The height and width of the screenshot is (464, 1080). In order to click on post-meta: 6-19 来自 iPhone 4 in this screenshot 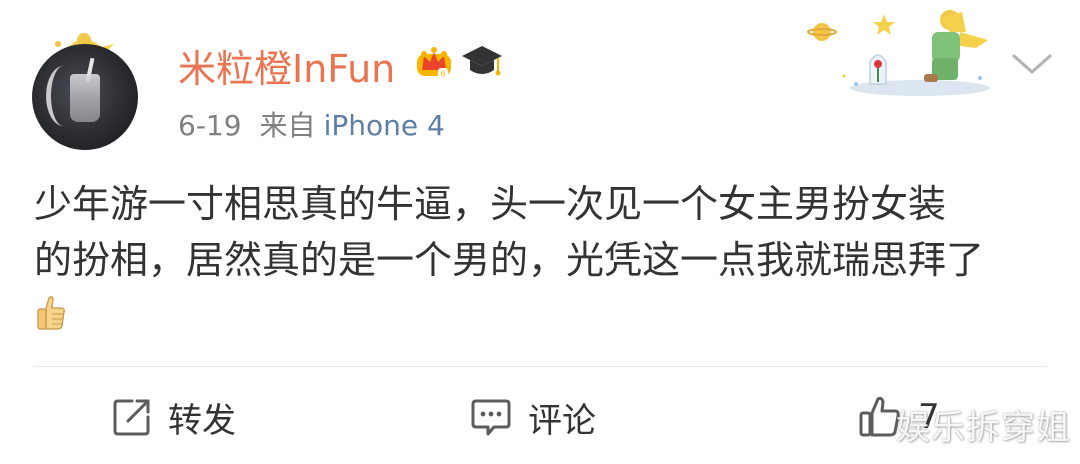, I will do `click(311, 124)`.